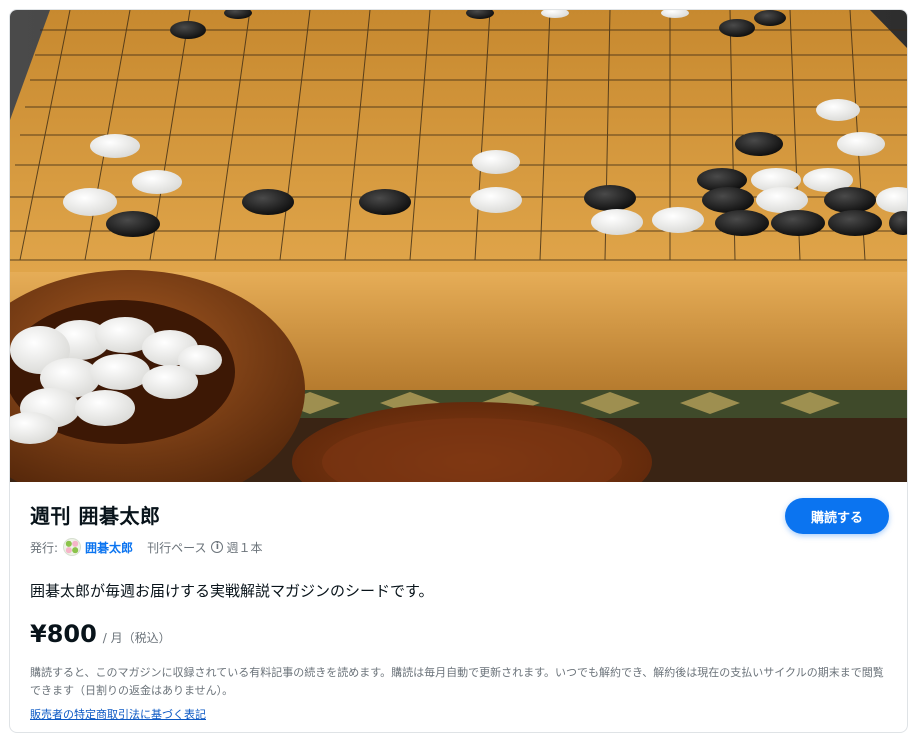 The image size is (918, 742). I want to click on publisher-avatar, so click(72, 547).